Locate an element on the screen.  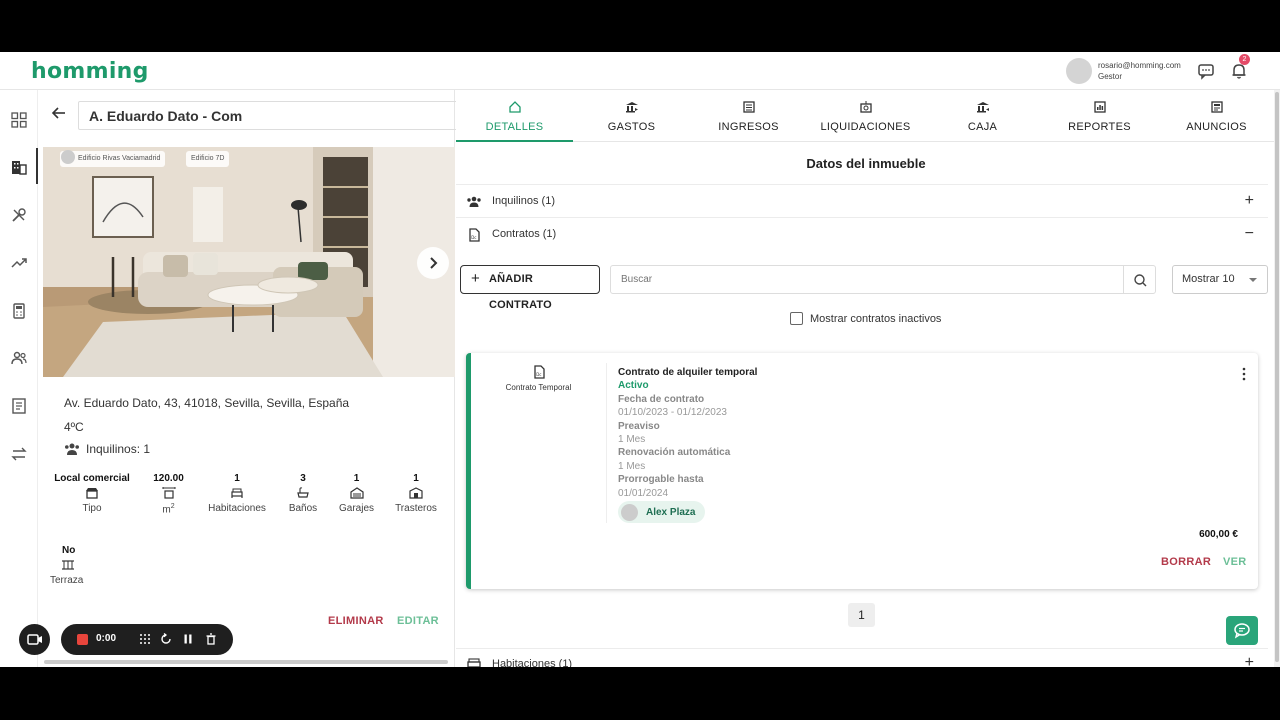
tab-reportes: REPORTES is located at coordinates (1099, 116).